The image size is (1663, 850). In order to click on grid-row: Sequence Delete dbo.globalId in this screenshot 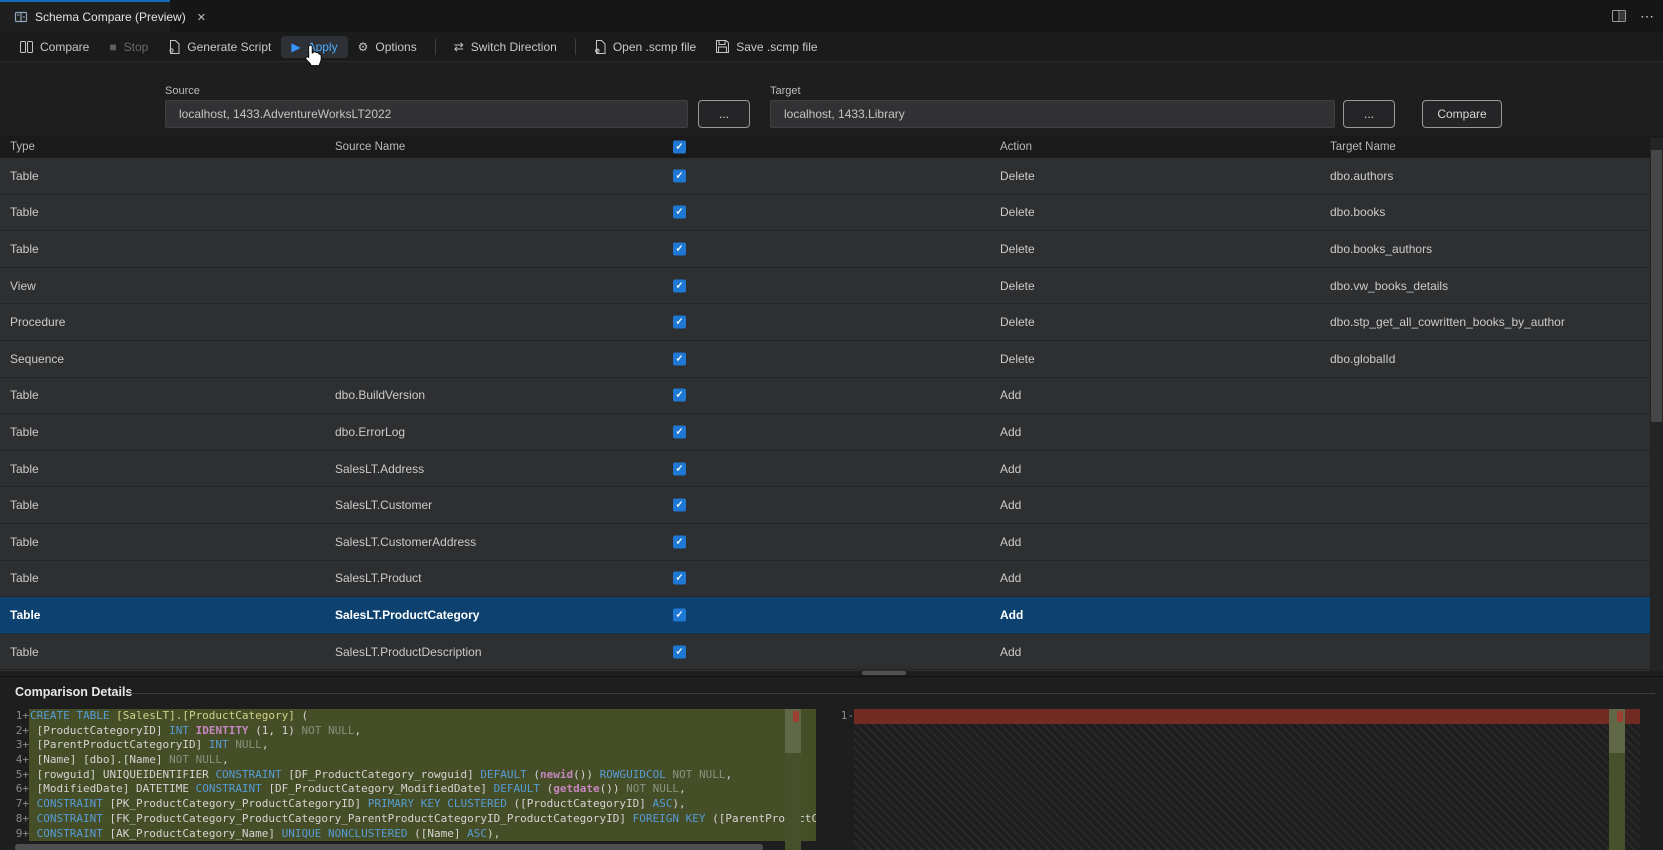, I will do `click(831, 359)`.